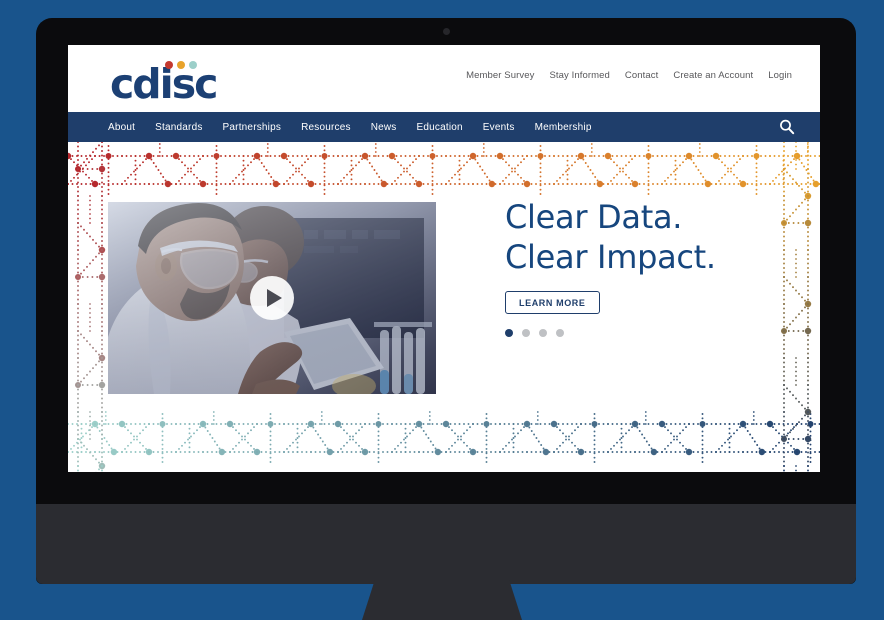 This screenshot has width=884, height=620. What do you see at coordinates (384, 127) in the screenshot?
I see `nav-item-news: News` at bounding box center [384, 127].